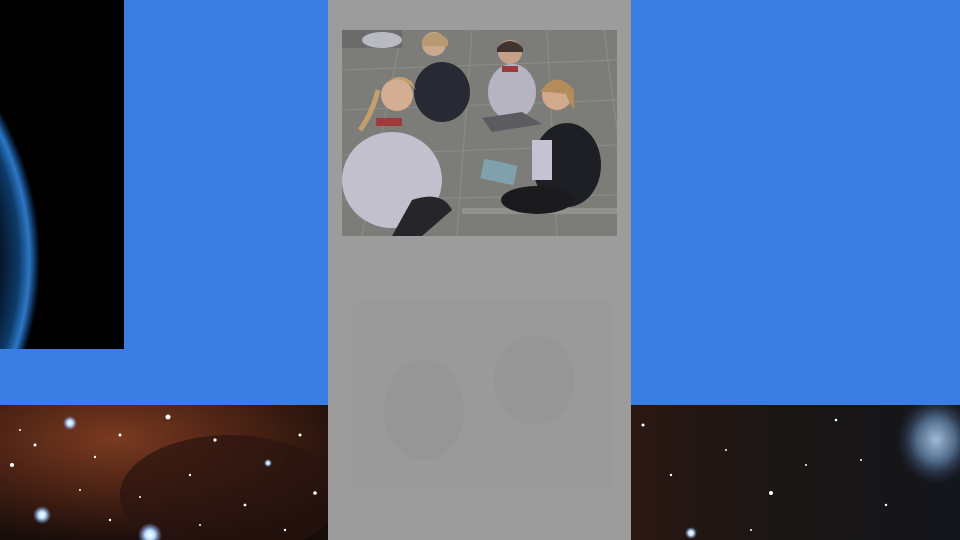 The image size is (960, 540). I want to click on starfield-left-image, so click(164, 472).